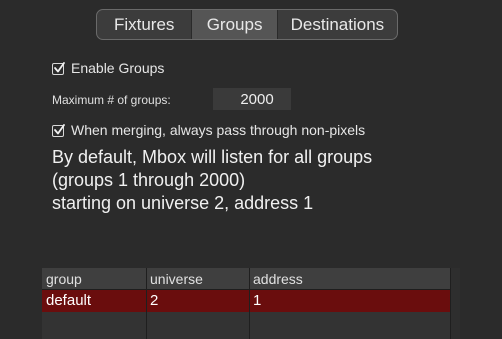  I want to click on max-groups-label: Maximum # of groups:, so click(111, 100).